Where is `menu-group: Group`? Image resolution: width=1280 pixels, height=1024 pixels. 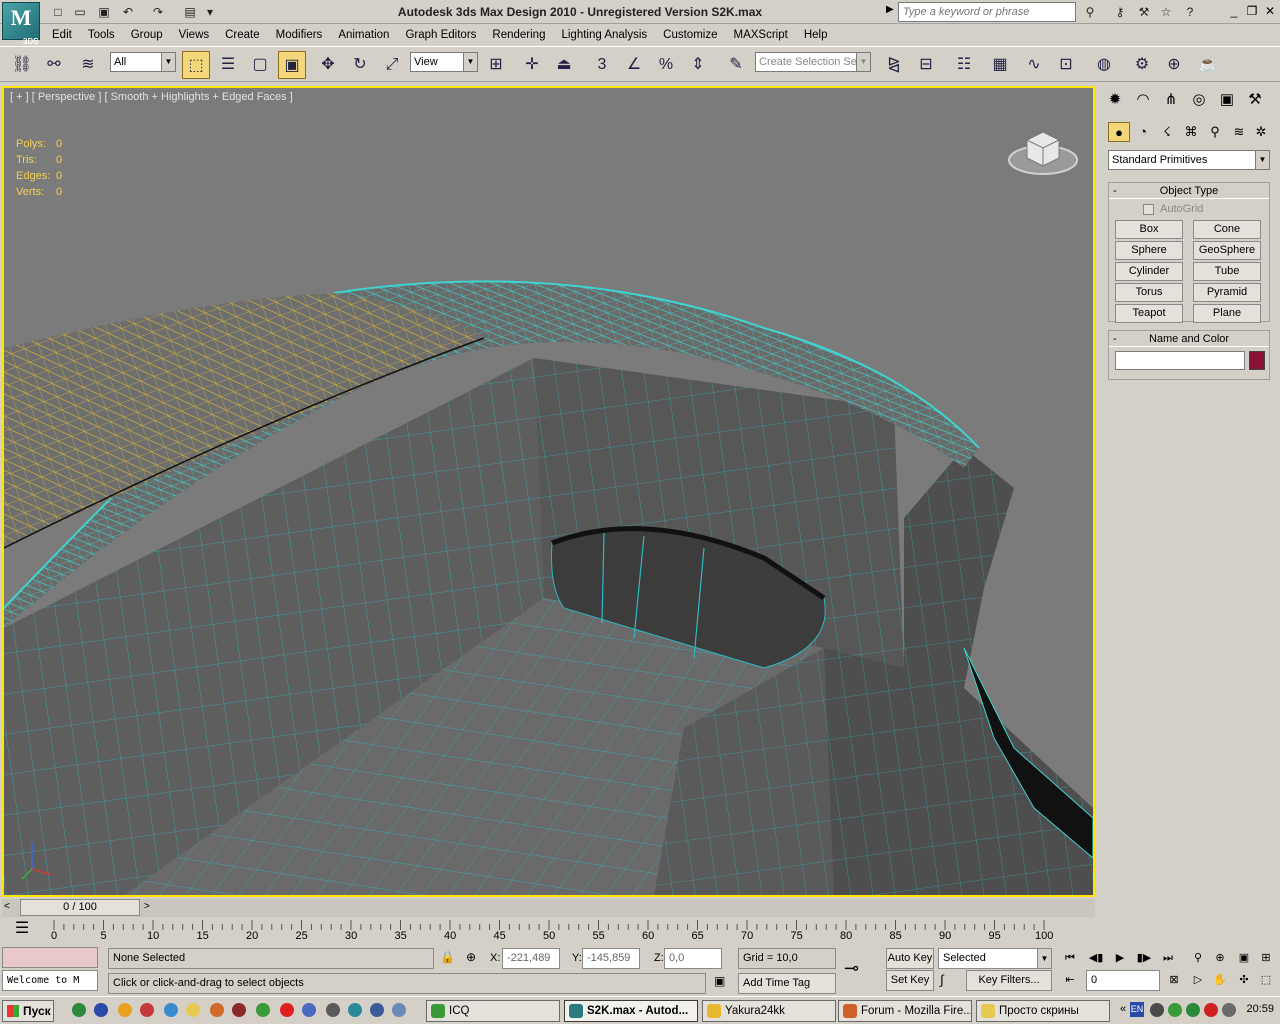
menu-group: Group is located at coordinates (147, 35).